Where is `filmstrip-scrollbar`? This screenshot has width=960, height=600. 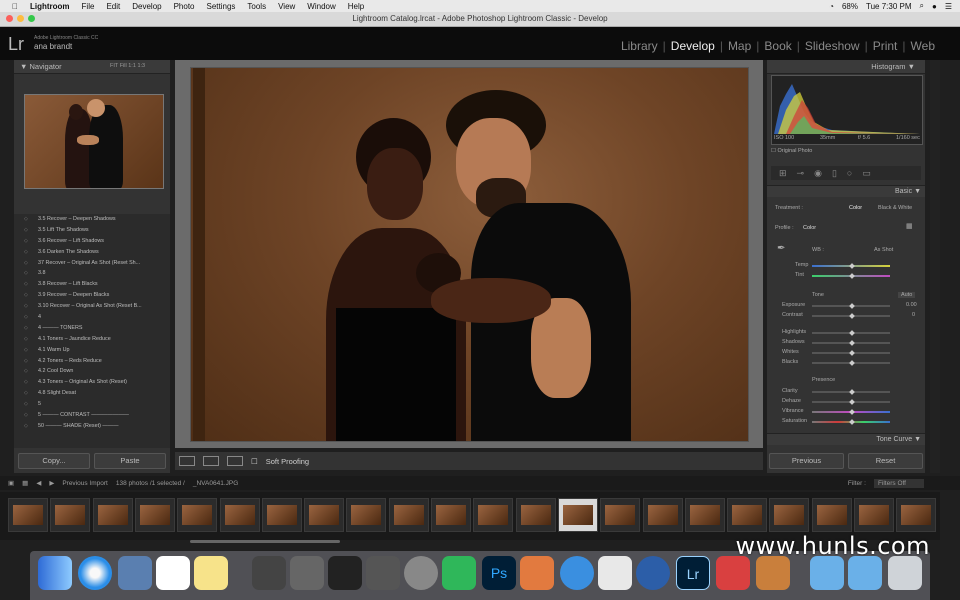 filmstrip-scrollbar is located at coordinates (265, 541).